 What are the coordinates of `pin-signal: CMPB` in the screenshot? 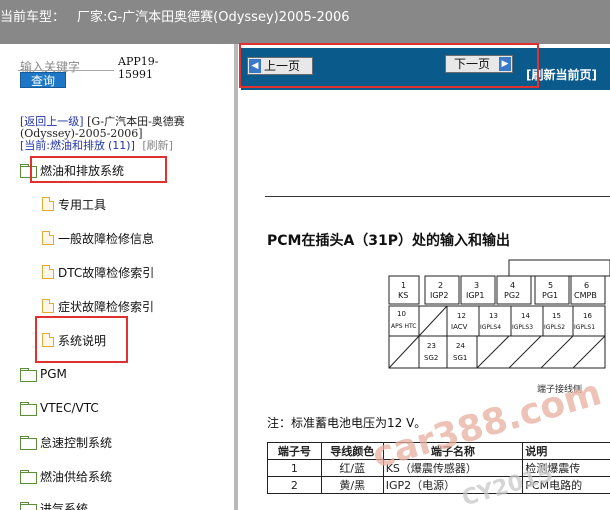 It's located at (585, 295).